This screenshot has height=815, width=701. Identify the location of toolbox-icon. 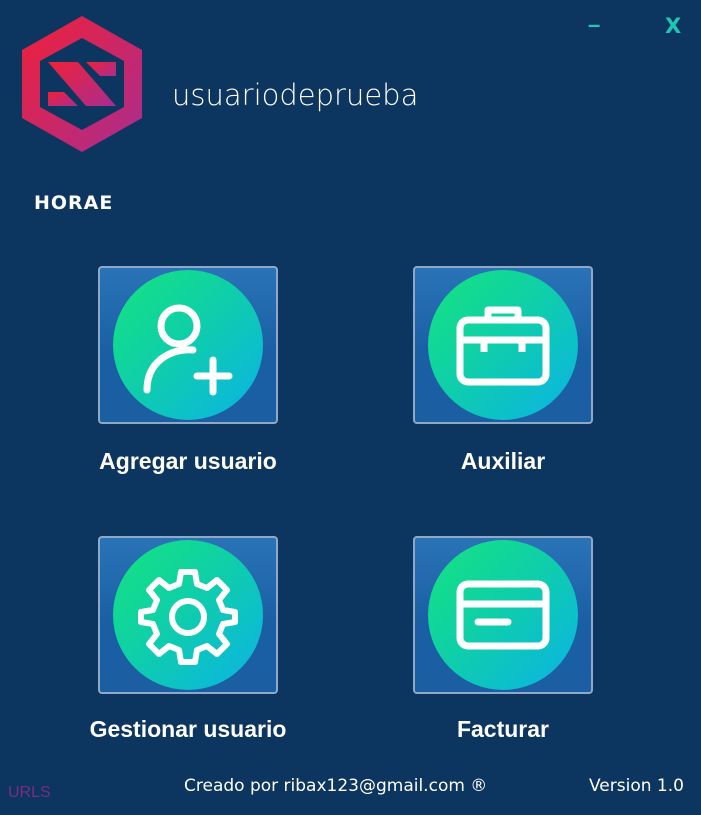
(503, 345).